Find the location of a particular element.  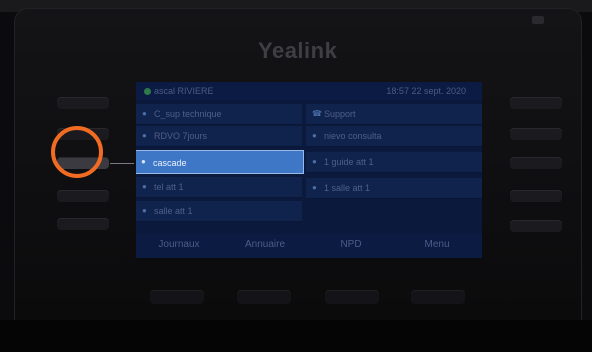

status-bar: ascal RIVIERE 18:57 22 sept. 2020 is located at coordinates (309, 91).